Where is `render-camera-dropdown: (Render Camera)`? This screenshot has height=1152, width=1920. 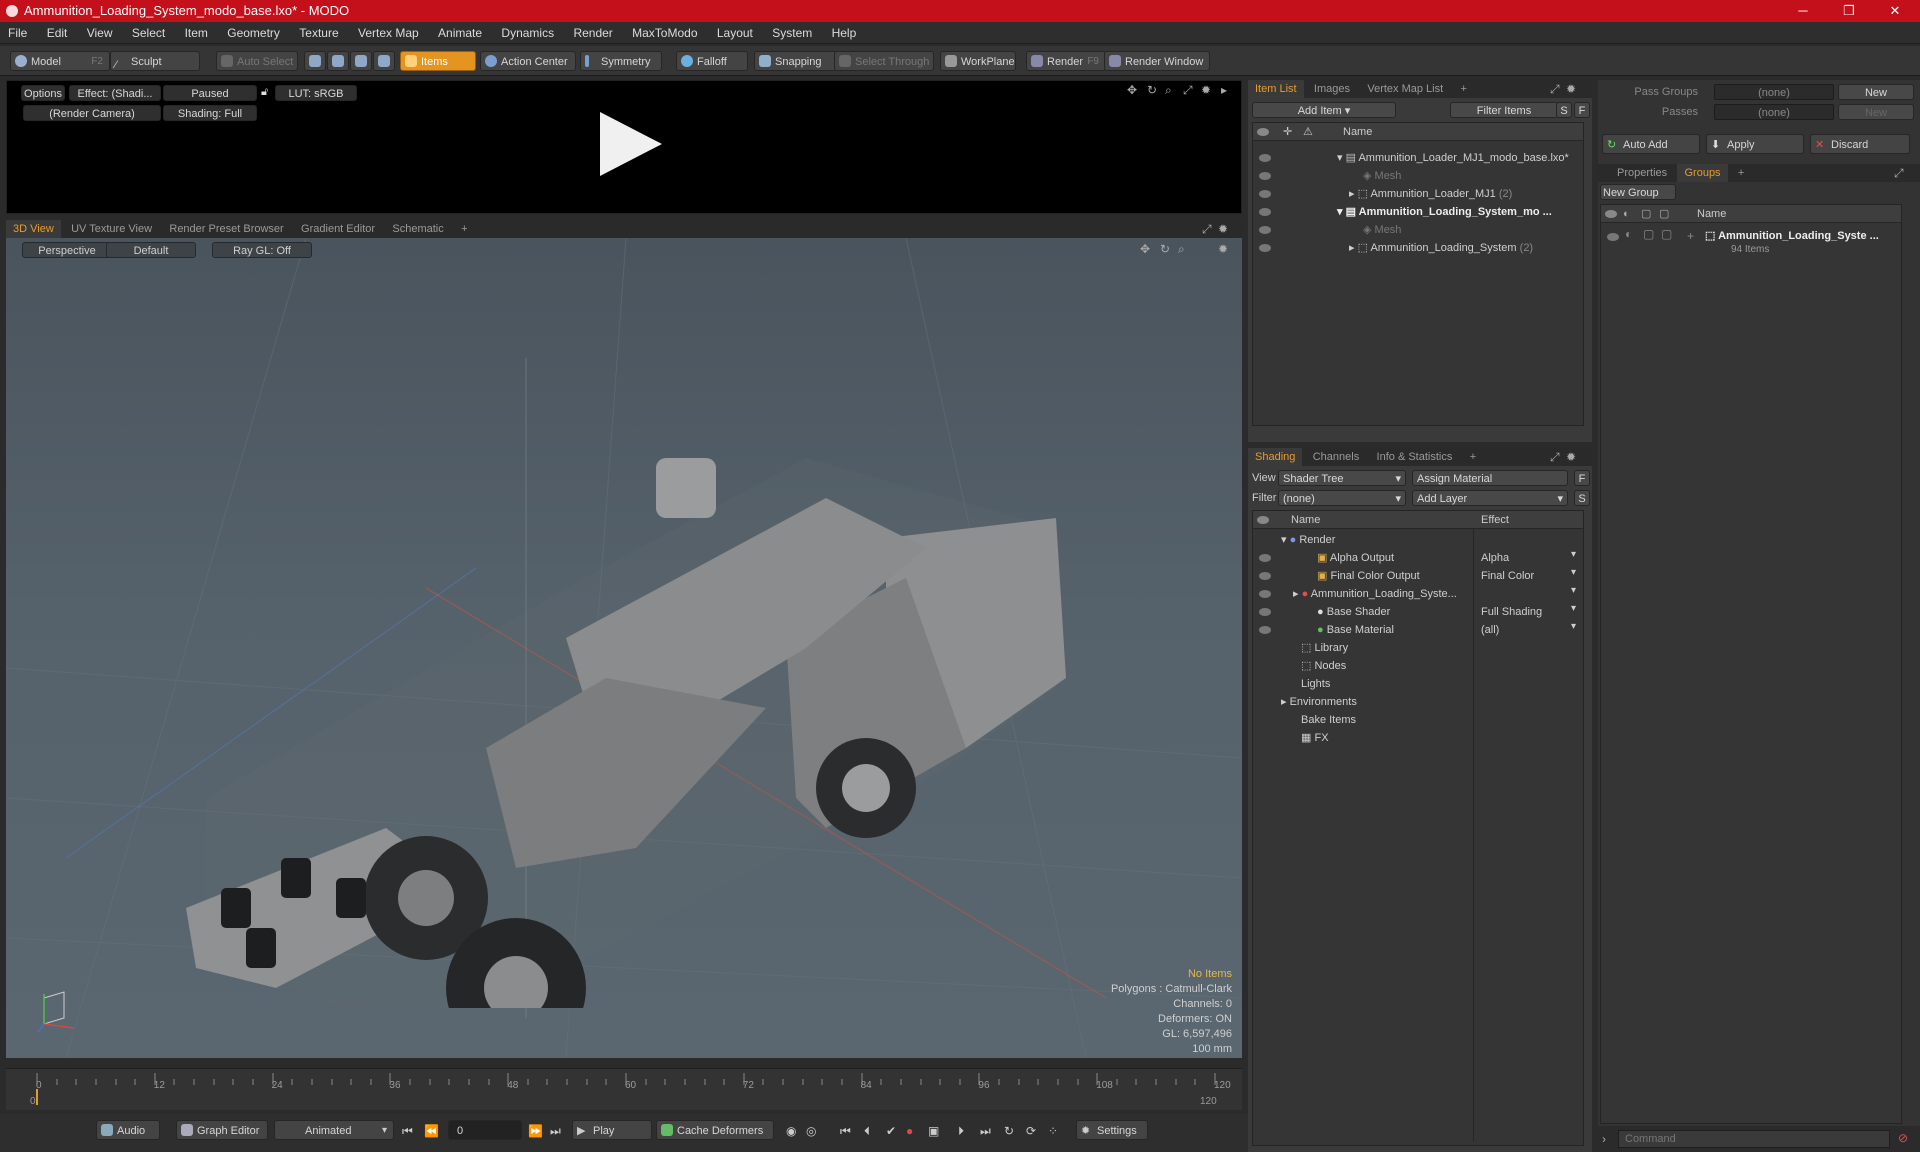
render-camera-dropdown: (Render Camera) is located at coordinates (92, 113).